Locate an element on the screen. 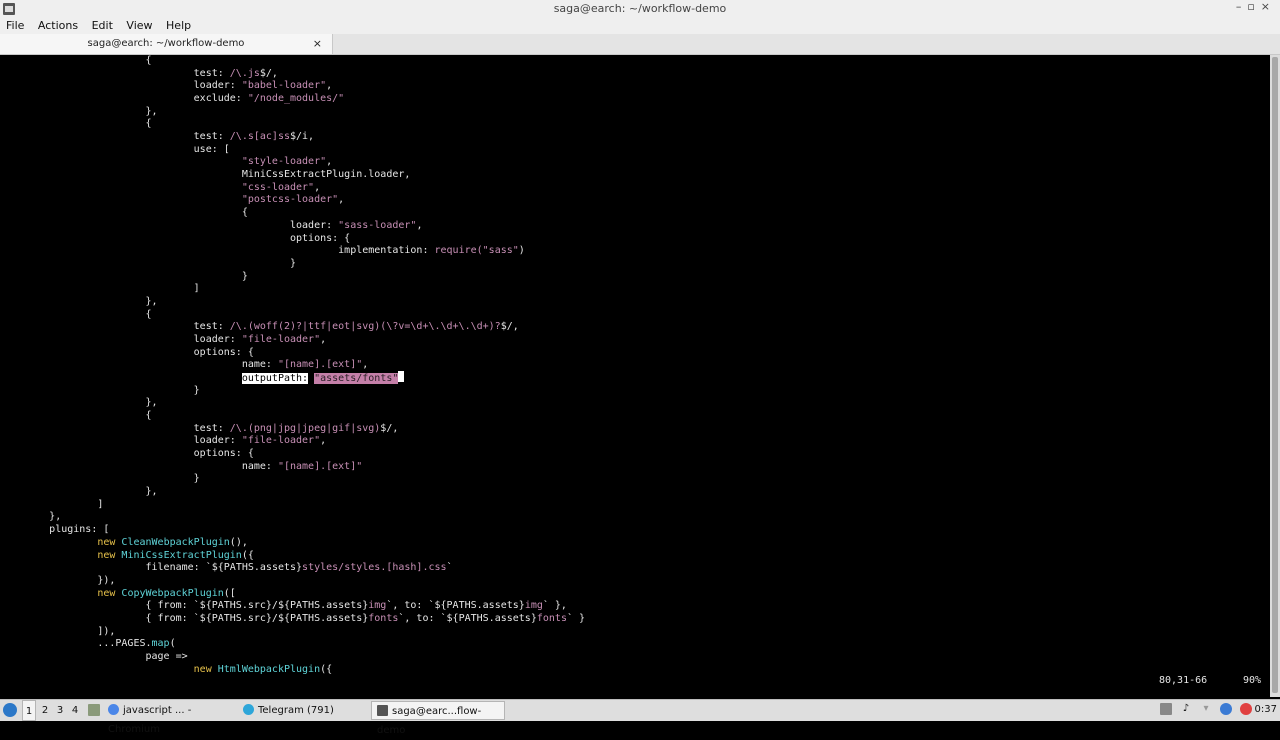 This screenshot has width=1280, height=740. task-telegram: Telegram (791) is located at coordinates (304, 710).